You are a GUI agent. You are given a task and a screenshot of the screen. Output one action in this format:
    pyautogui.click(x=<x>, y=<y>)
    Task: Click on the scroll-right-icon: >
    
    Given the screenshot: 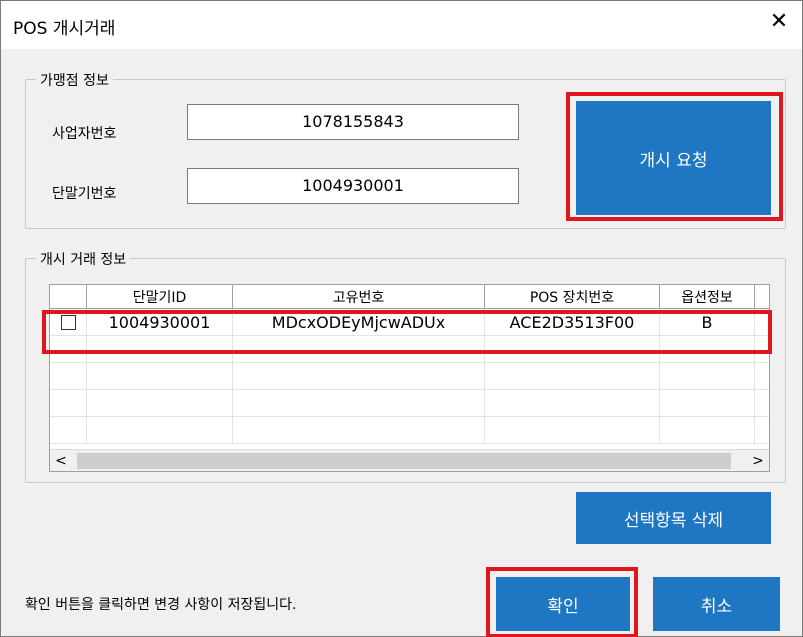 What is the action you would take?
    pyautogui.click(x=758, y=460)
    